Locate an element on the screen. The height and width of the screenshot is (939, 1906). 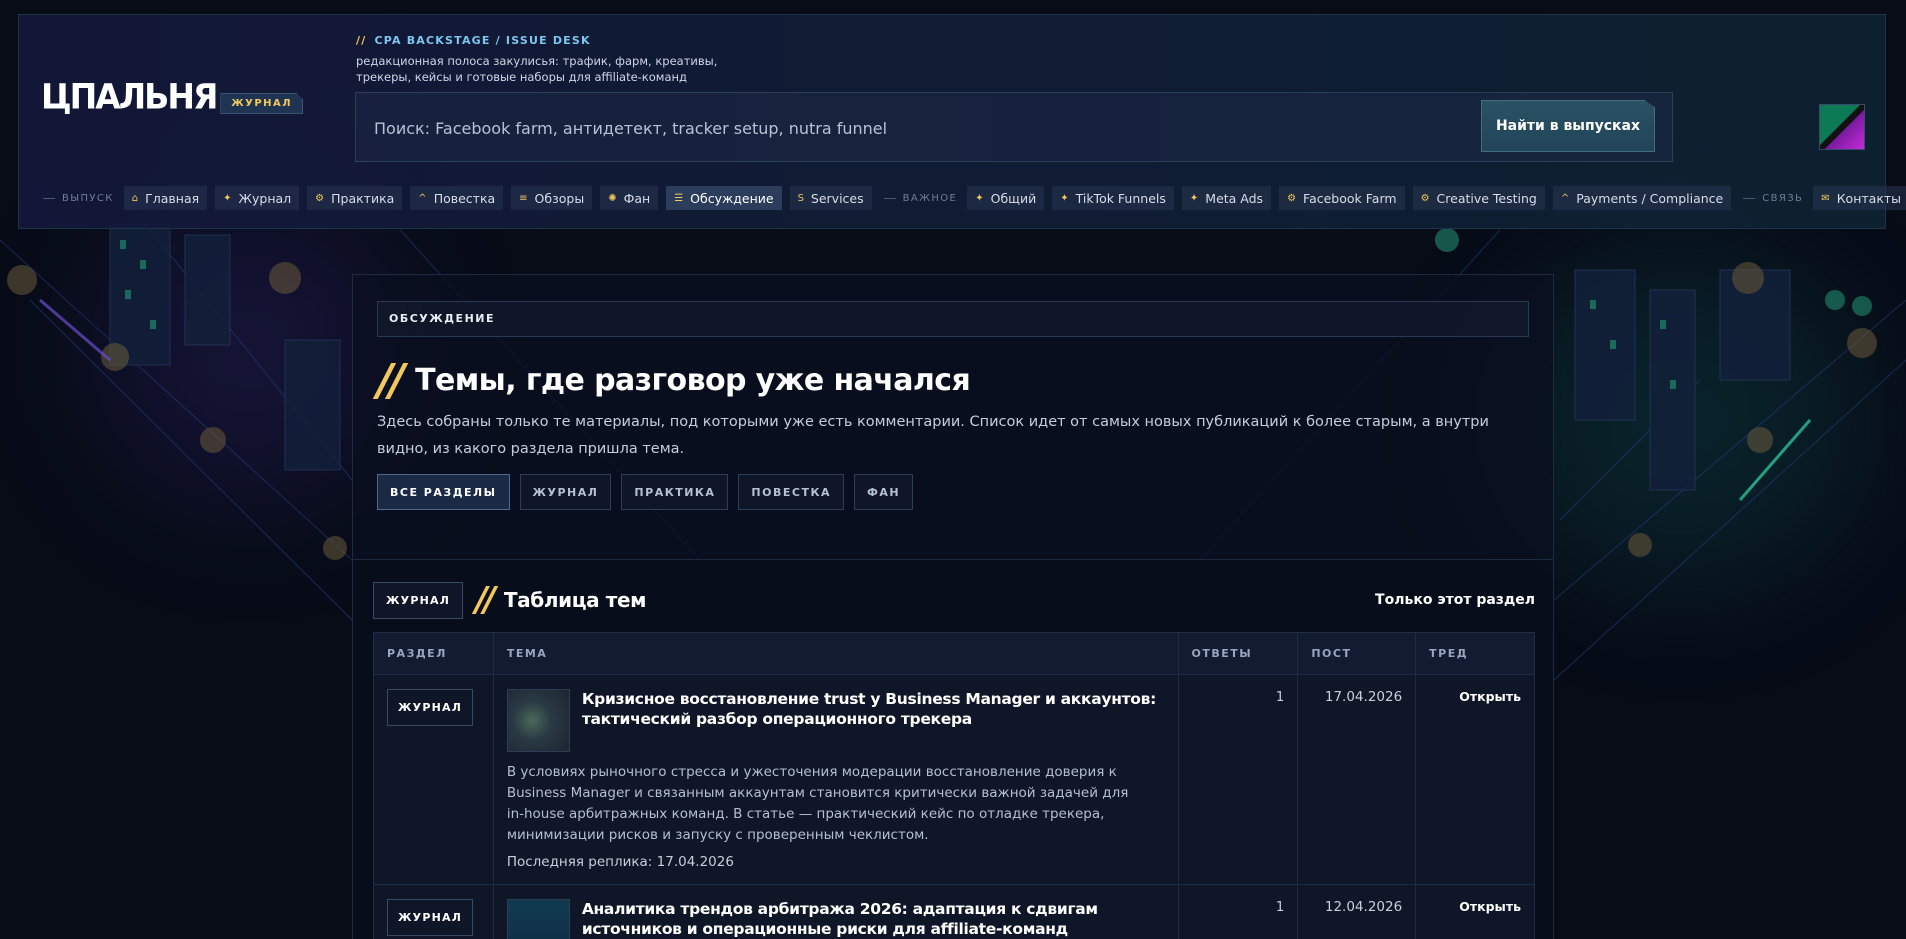
nav-item-services: S Services is located at coordinates (830, 198).